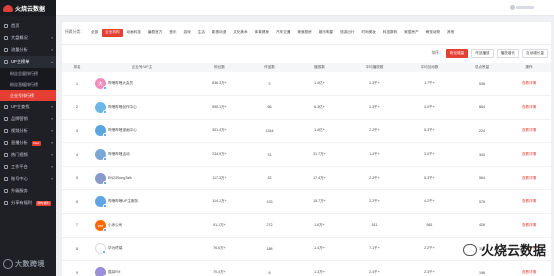  Describe the element at coordinates (112, 32) in the screenshot. I see `filter-chip-active: 企业机构` at that location.